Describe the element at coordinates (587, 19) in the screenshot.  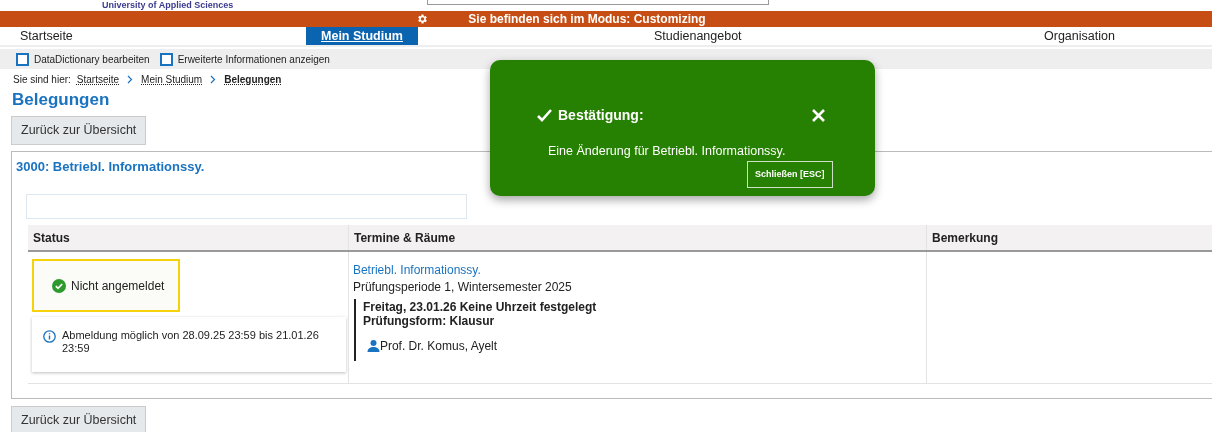
I see `mode-text: Sie befinden sich im Modus: Customizing` at that location.